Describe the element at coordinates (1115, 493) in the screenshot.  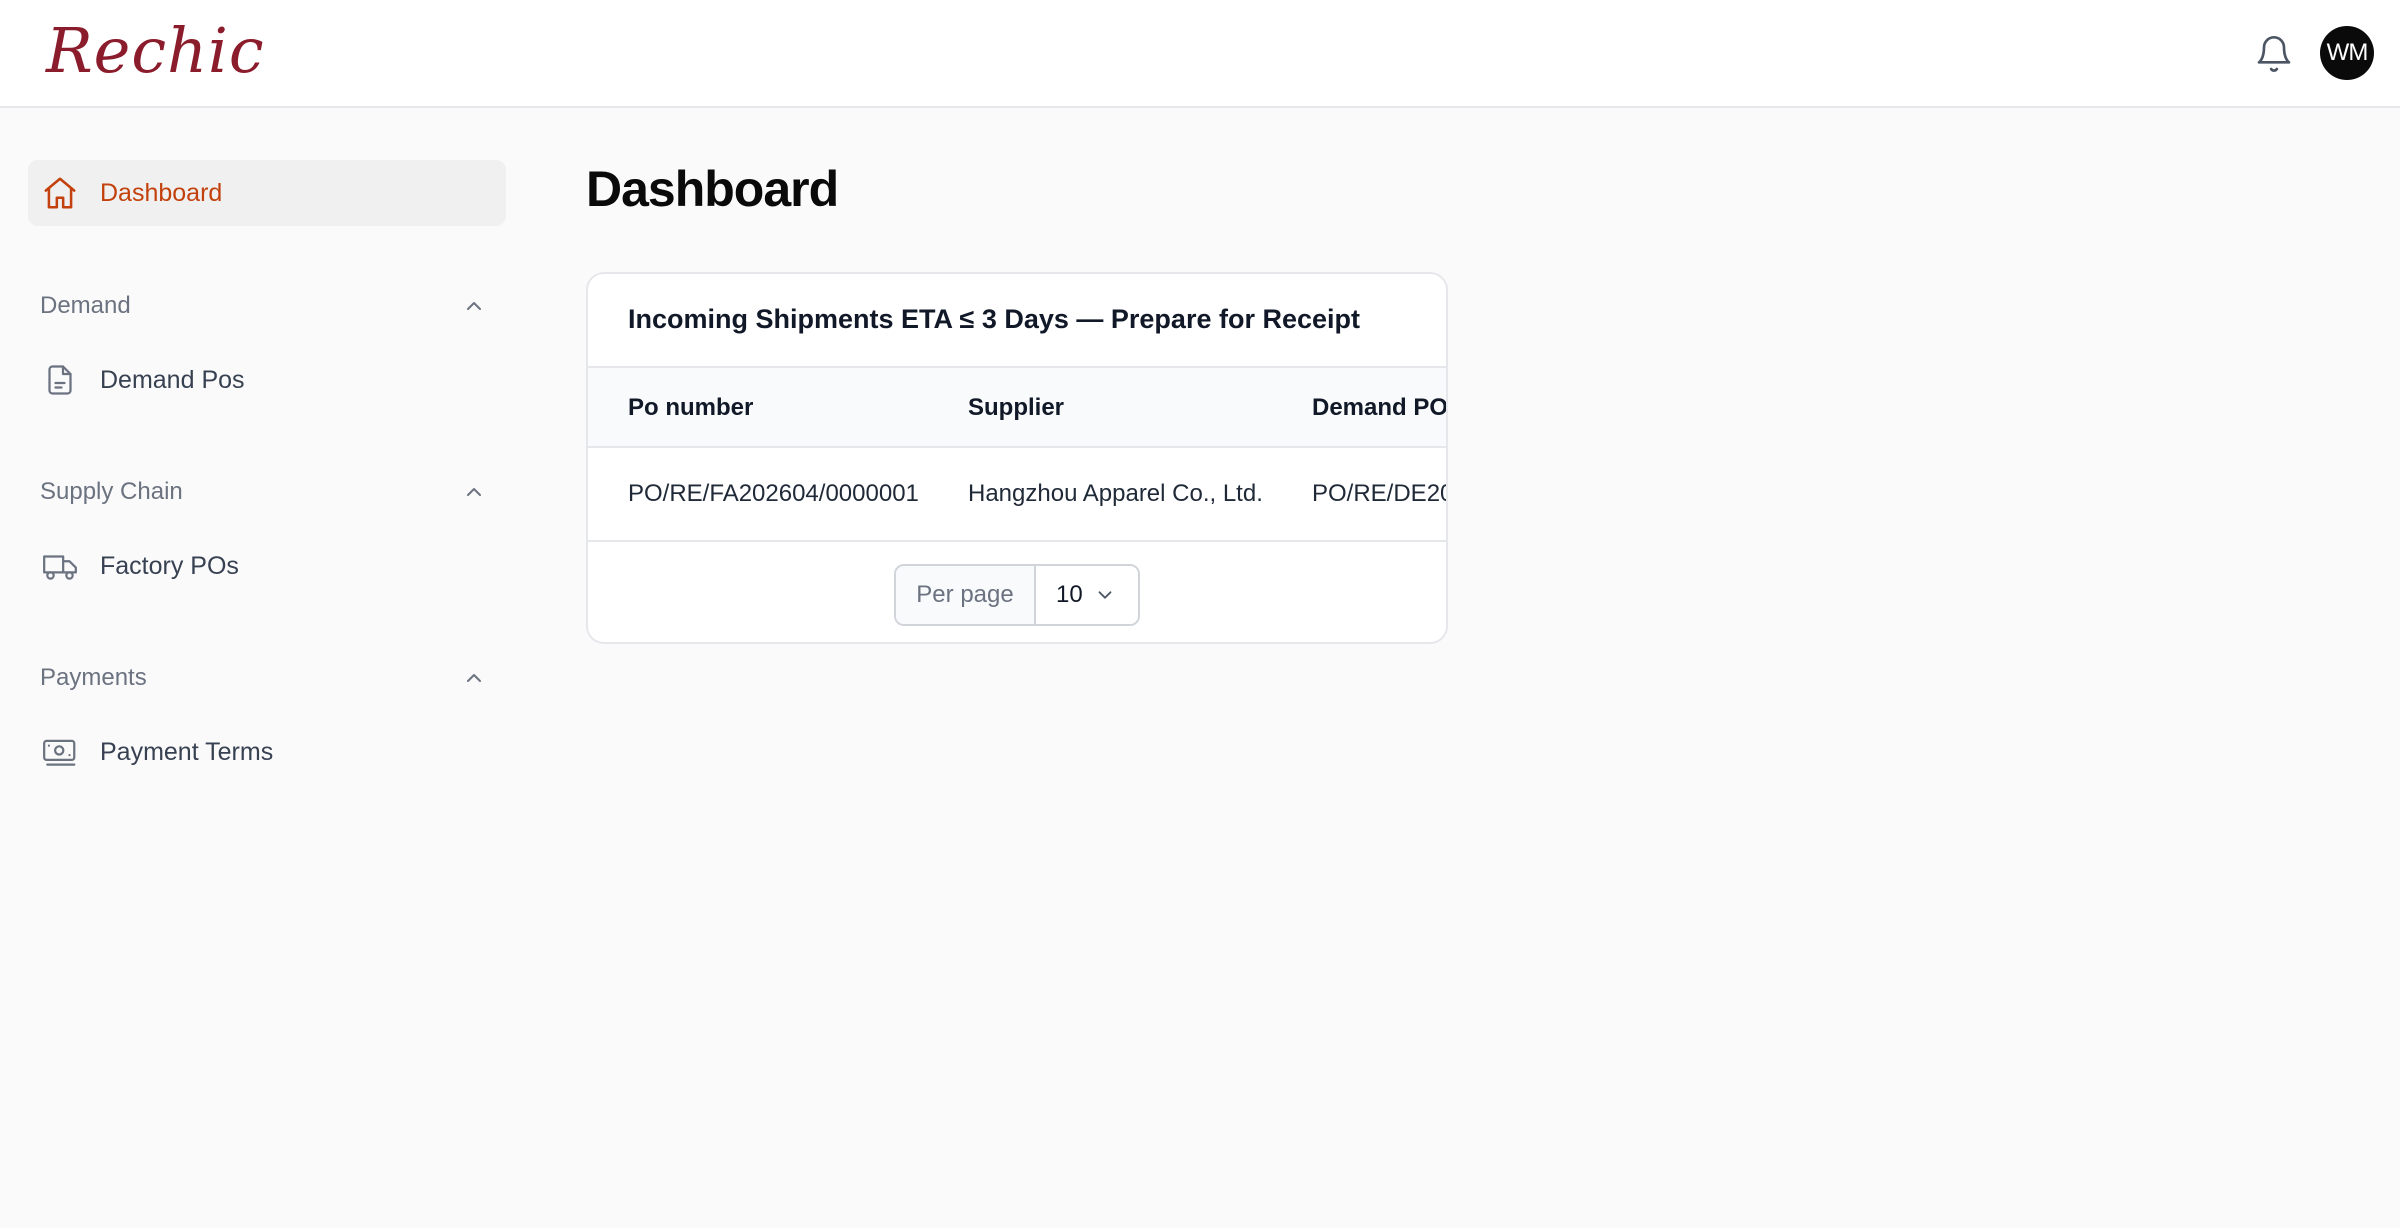
I see `cell-supplier: Hangzhou Apparel Co., Ltd.` at that location.